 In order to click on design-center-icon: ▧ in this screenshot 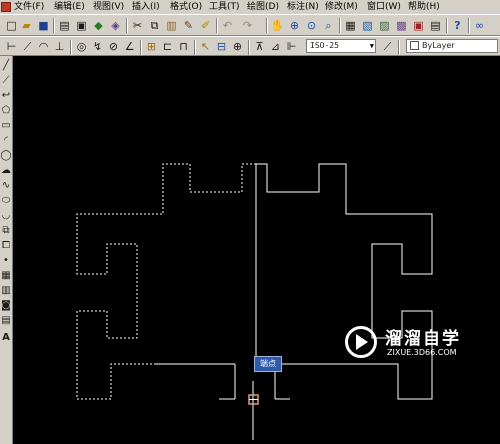, I will do `click(367, 25)`.